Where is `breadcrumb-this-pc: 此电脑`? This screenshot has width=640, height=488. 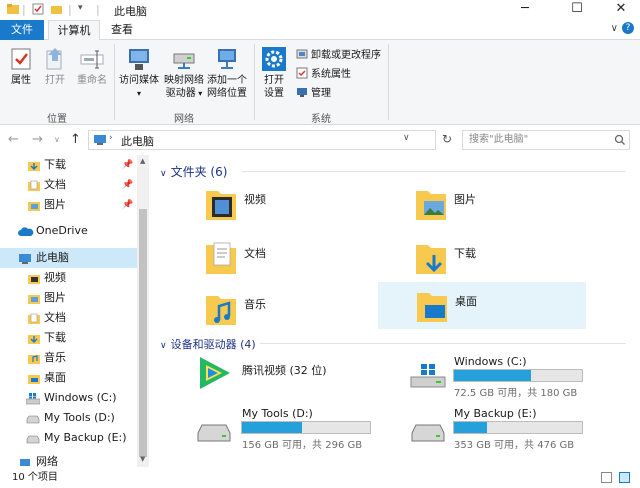
breadcrumb-this-pc: 此电脑 is located at coordinates (137, 141).